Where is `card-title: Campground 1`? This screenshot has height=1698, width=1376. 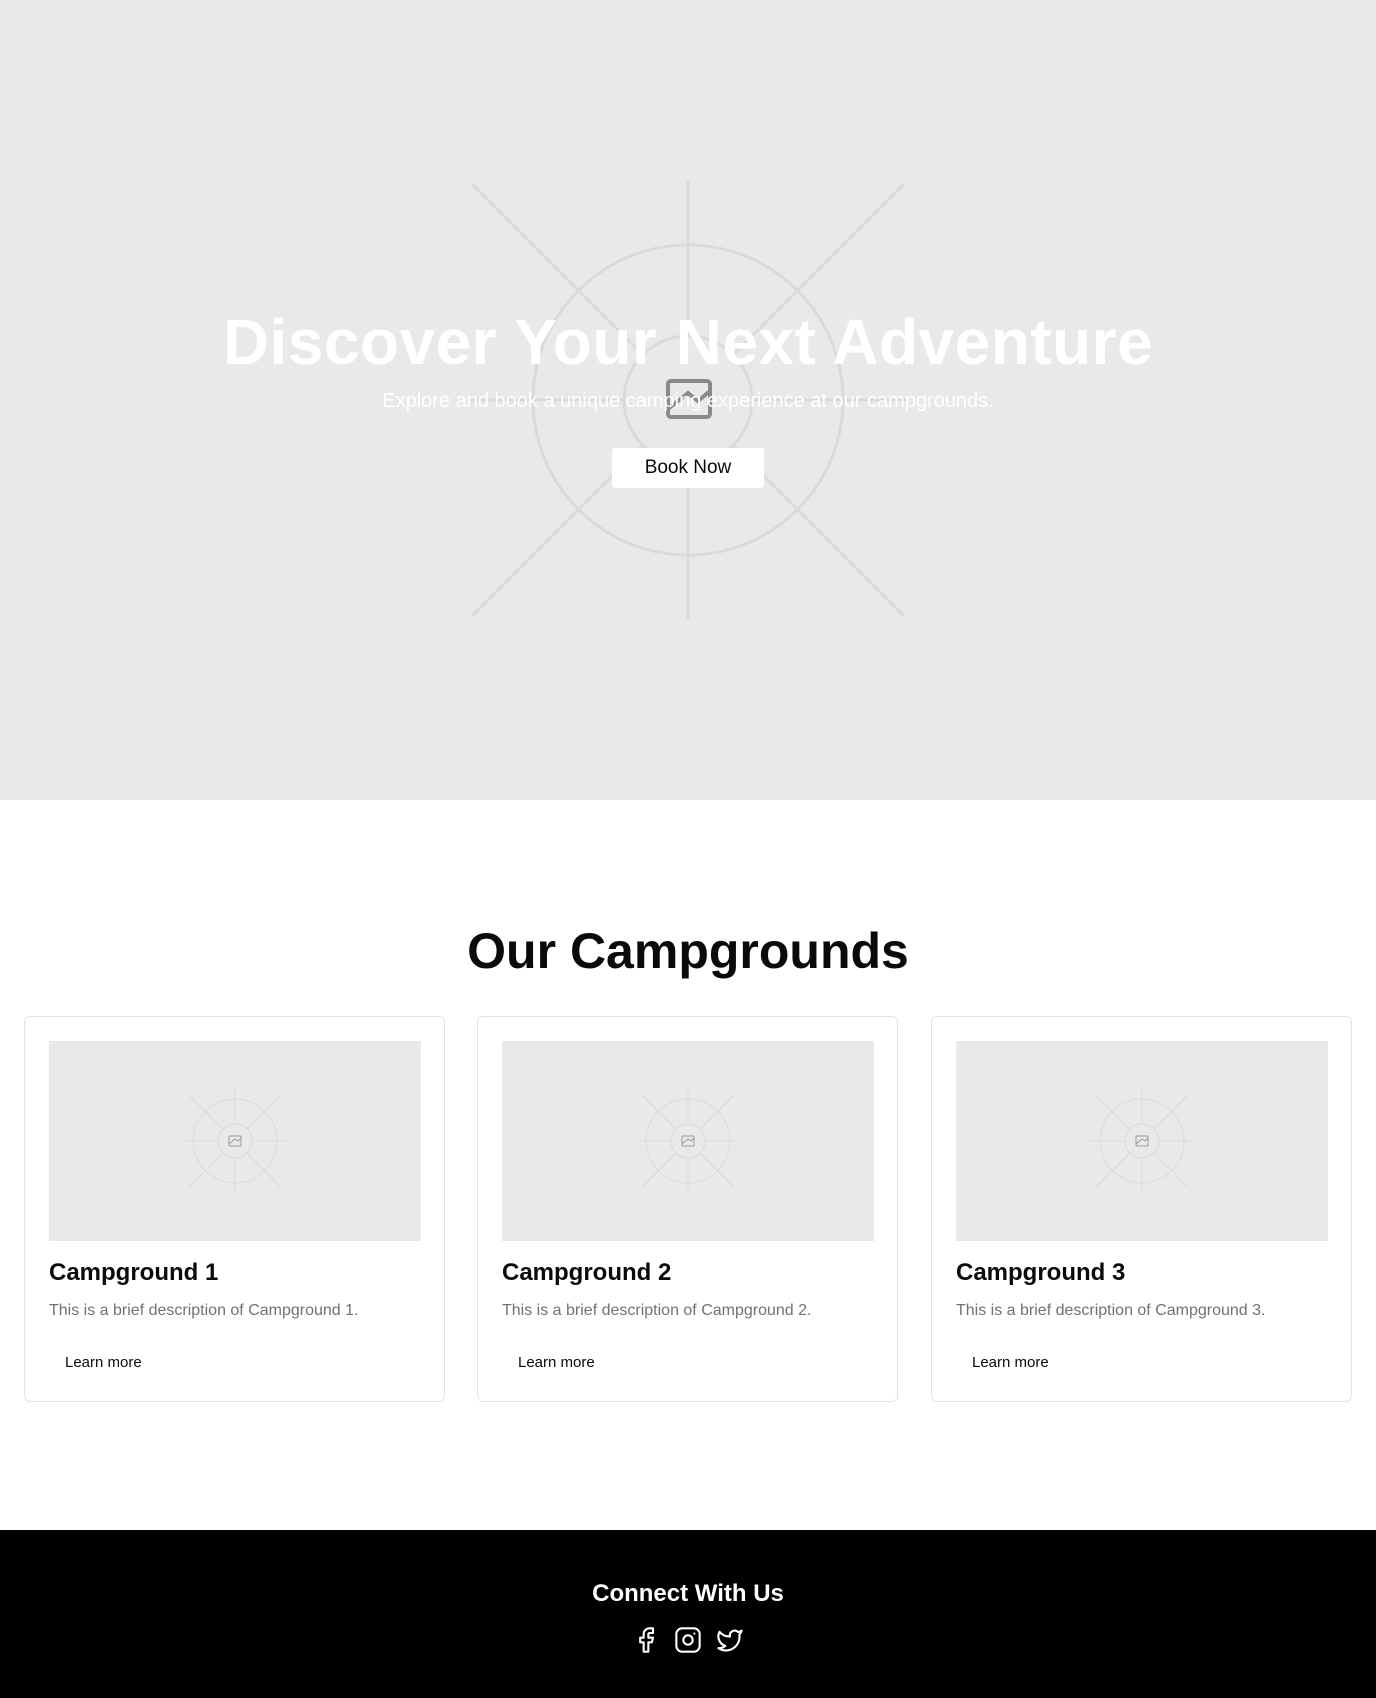
card-title: Campground 1 is located at coordinates (134, 1272).